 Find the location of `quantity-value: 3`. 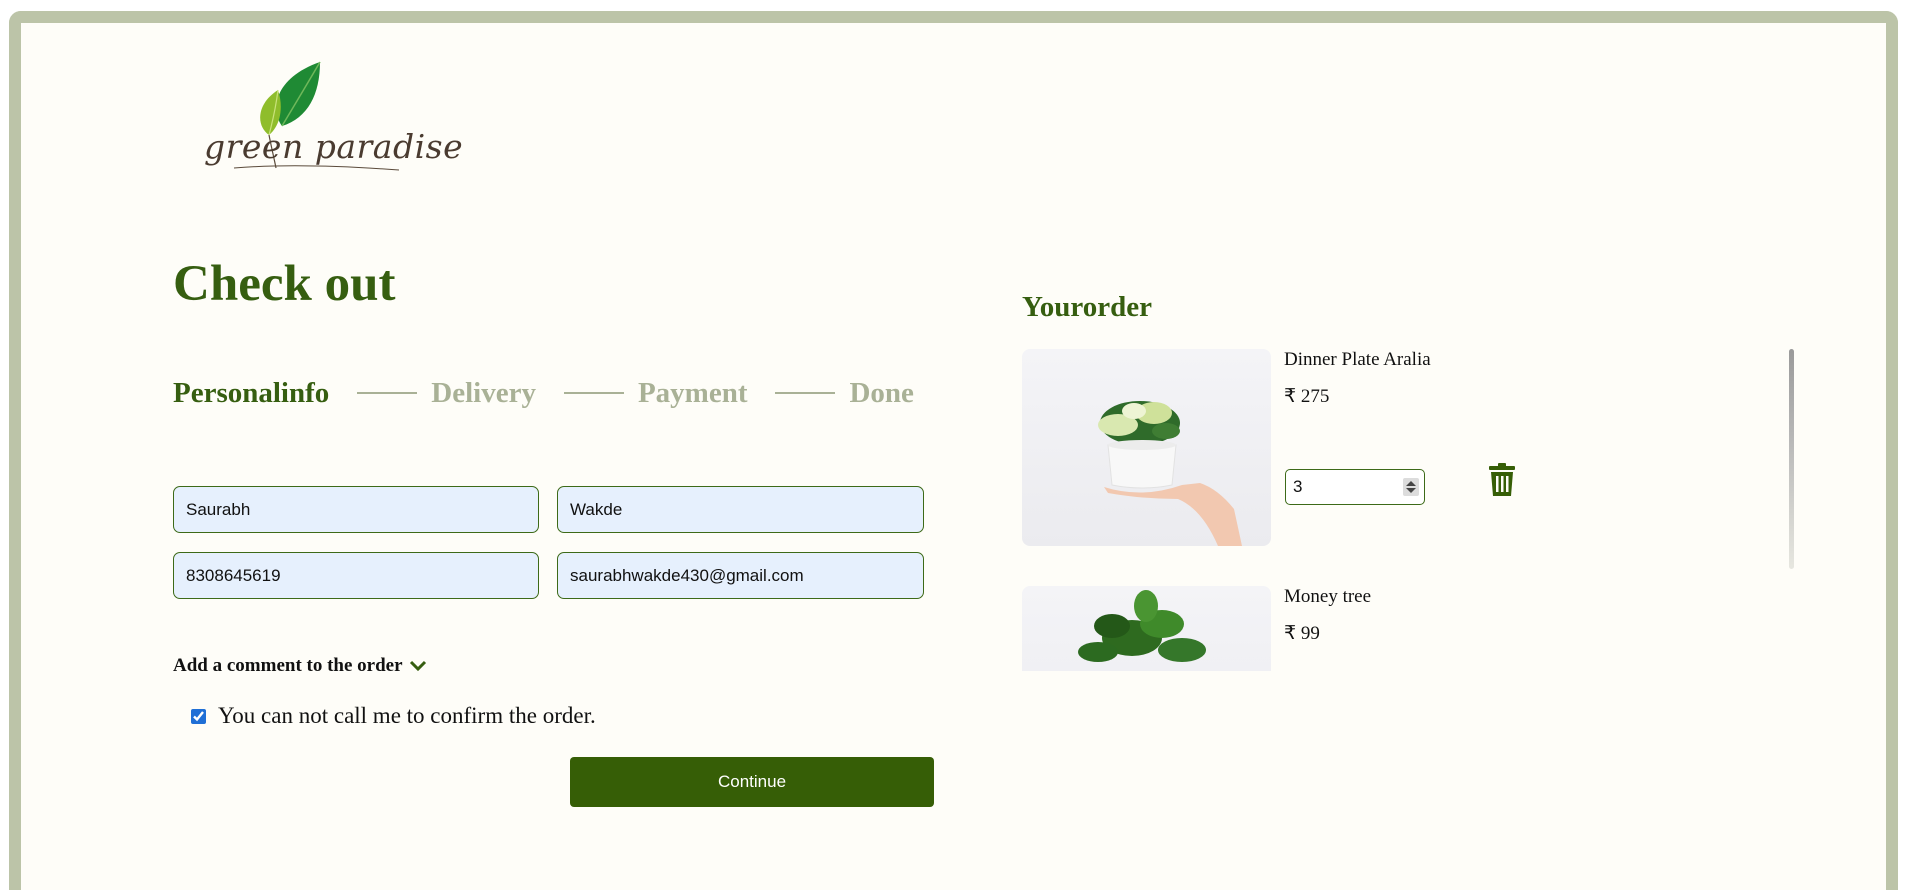

quantity-value: 3 is located at coordinates (1298, 486).